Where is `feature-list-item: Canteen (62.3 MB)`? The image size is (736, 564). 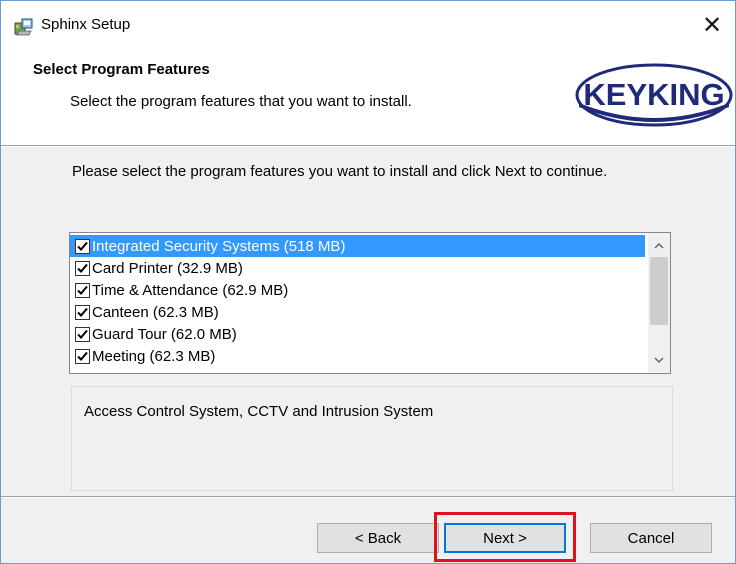 feature-list-item: Canteen (62.3 MB) is located at coordinates (357, 312).